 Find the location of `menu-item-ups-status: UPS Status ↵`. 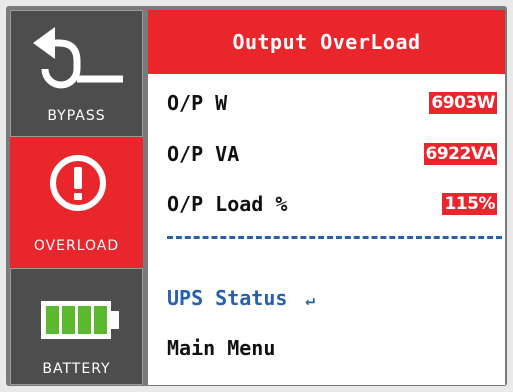

menu-item-ups-status: UPS Status ↵ is located at coordinates (241, 298).